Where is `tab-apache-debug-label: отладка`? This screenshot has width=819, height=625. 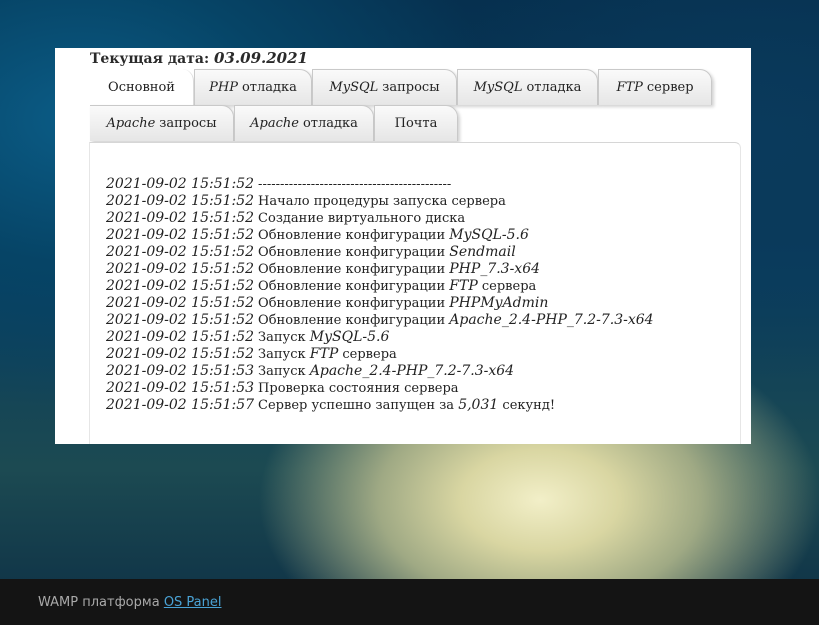 tab-apache-debug-label: отладка is located at coordinates (330, 123).